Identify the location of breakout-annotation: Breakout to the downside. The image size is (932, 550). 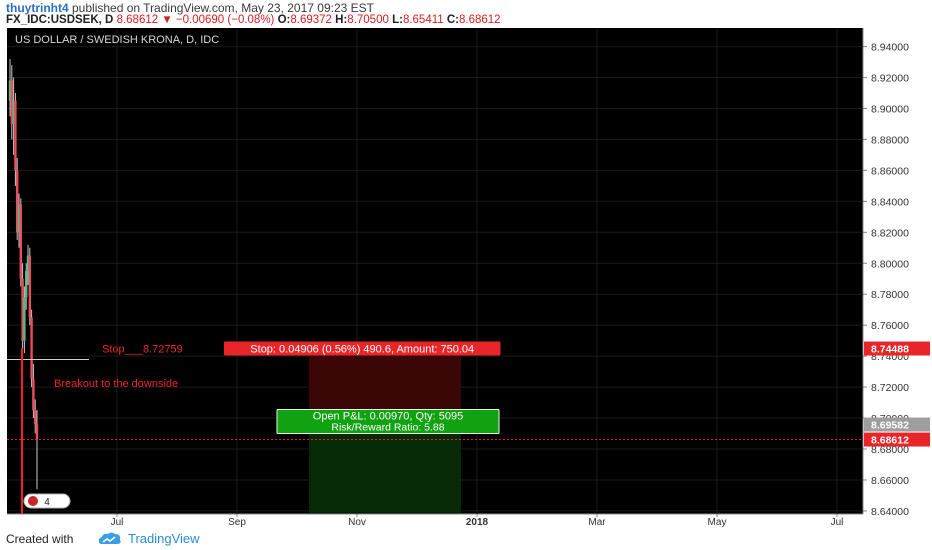
(116, 384).